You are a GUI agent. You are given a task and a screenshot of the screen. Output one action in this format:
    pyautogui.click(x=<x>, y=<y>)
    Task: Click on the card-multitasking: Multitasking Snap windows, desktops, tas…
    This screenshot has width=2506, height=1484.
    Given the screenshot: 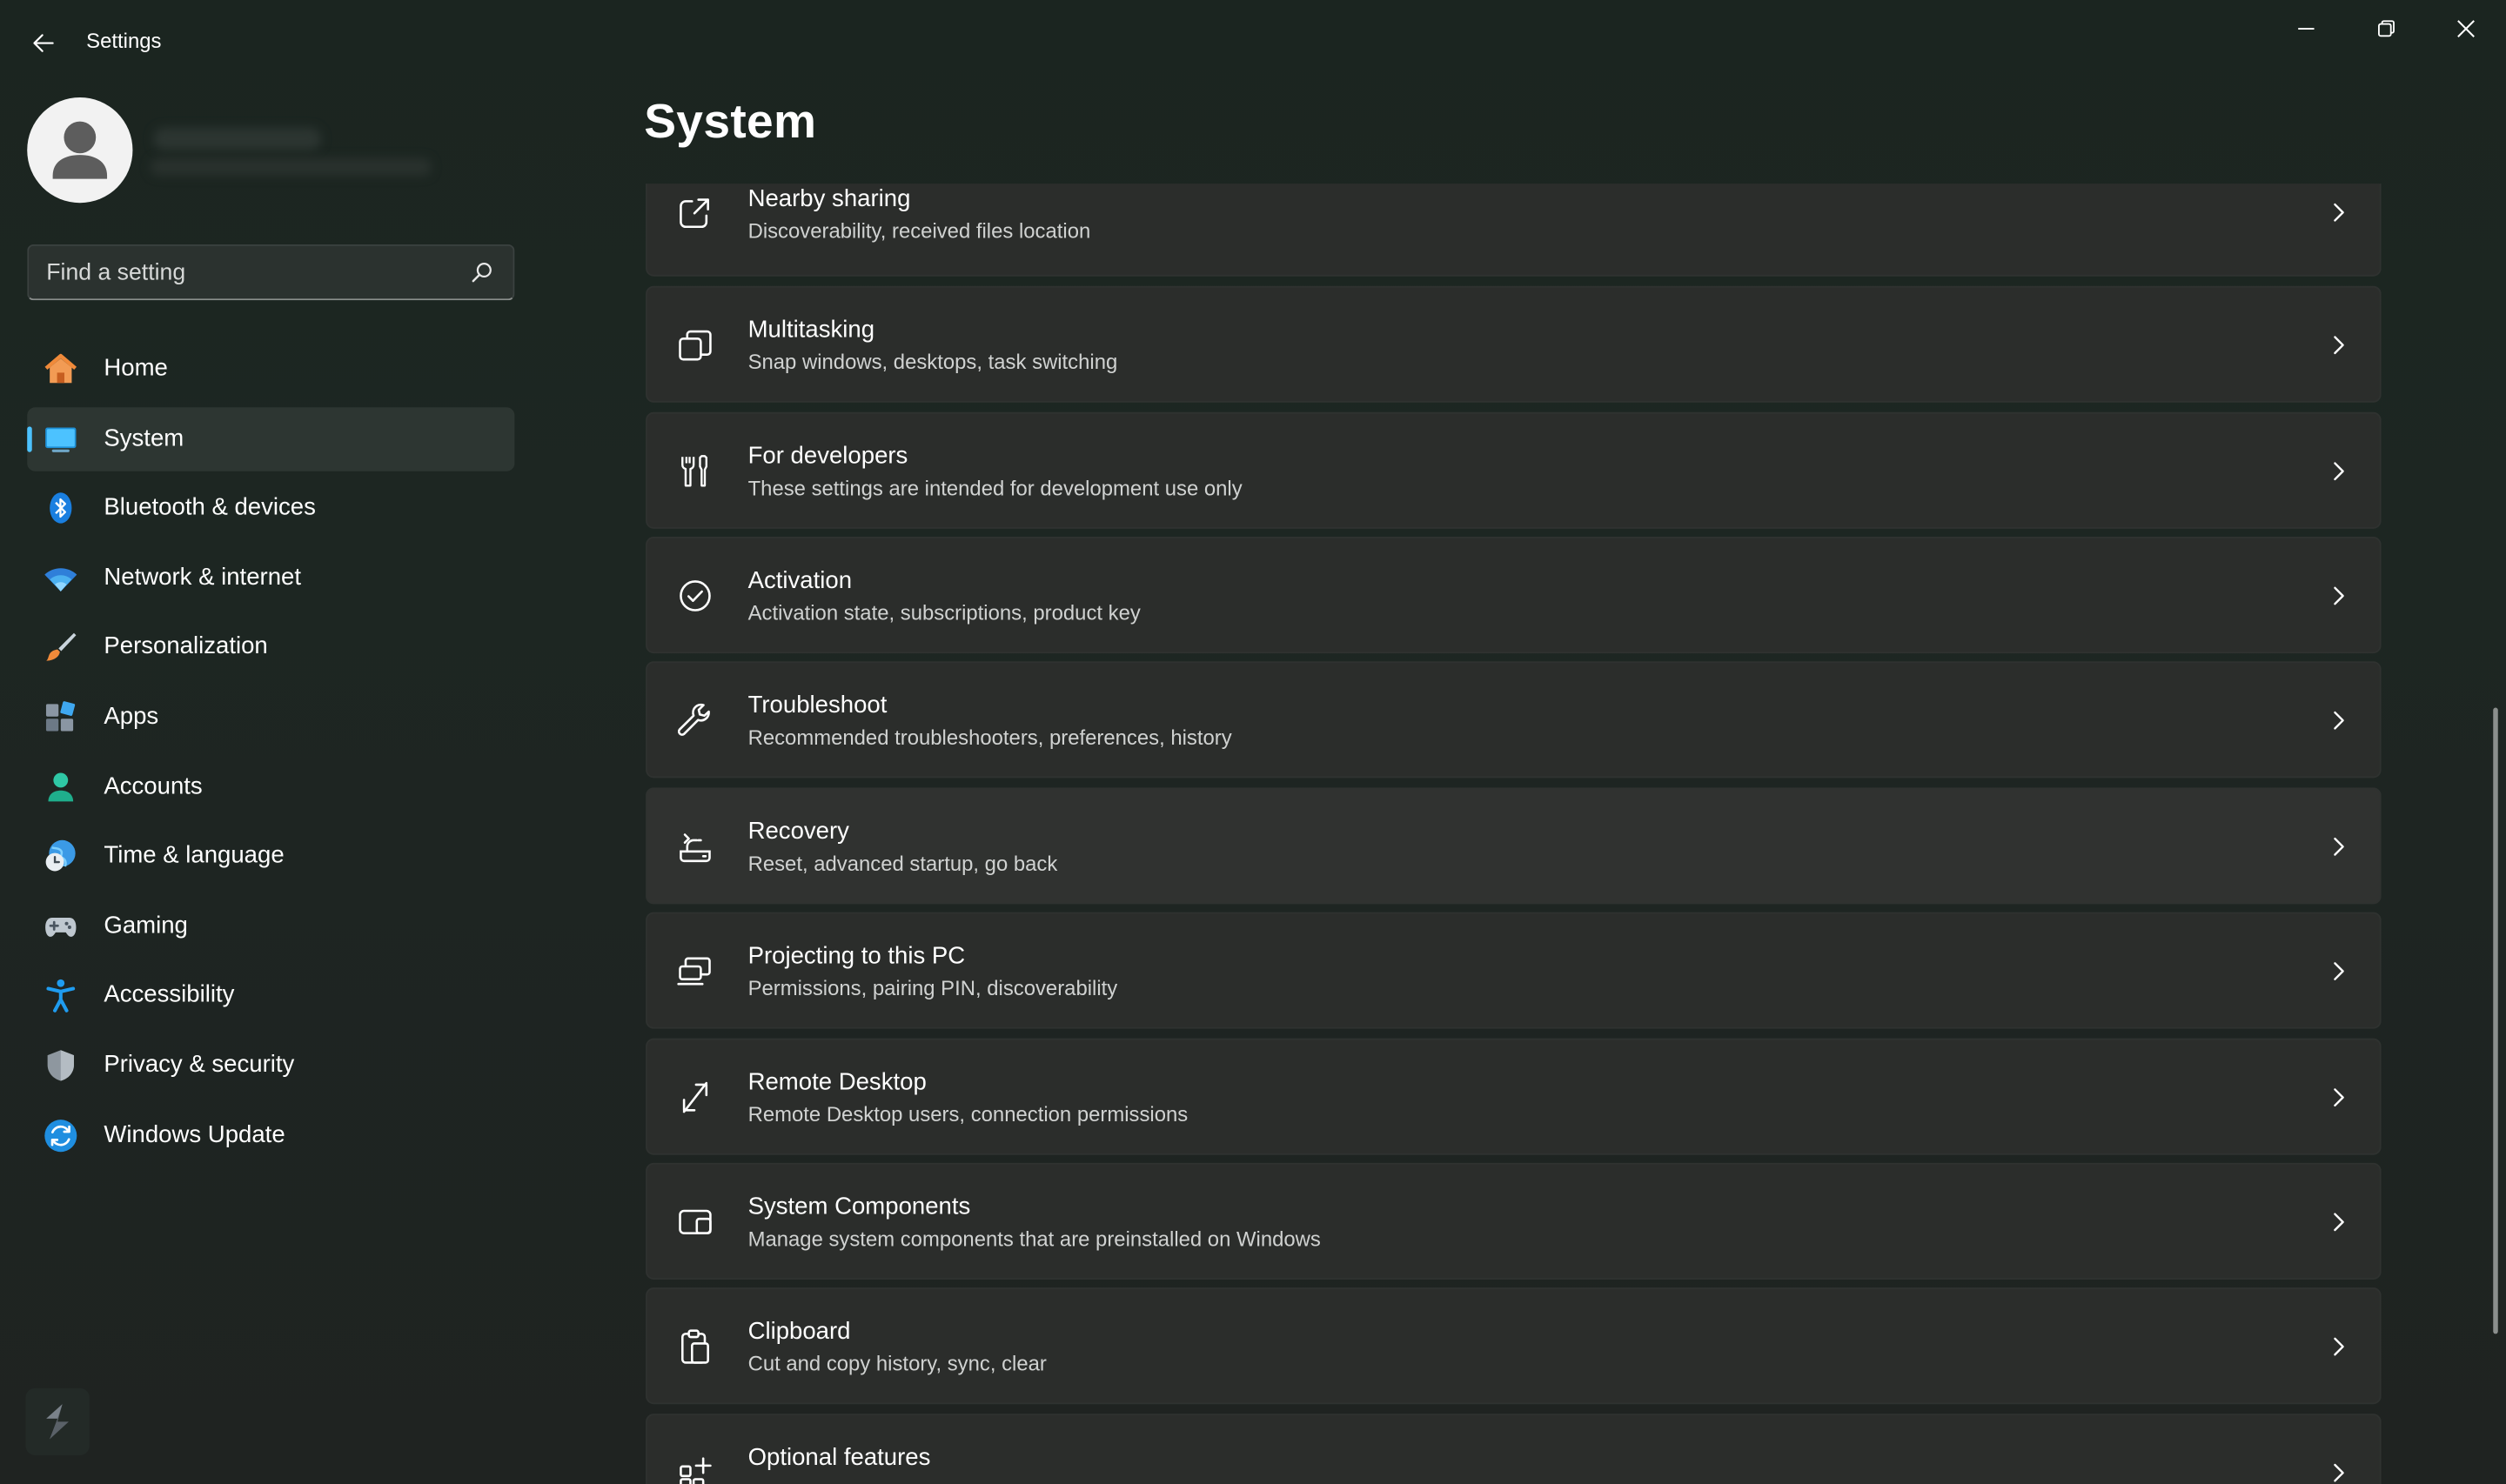 What is the action you would take?
    pyautogui.click(x=1514, y=344)
    